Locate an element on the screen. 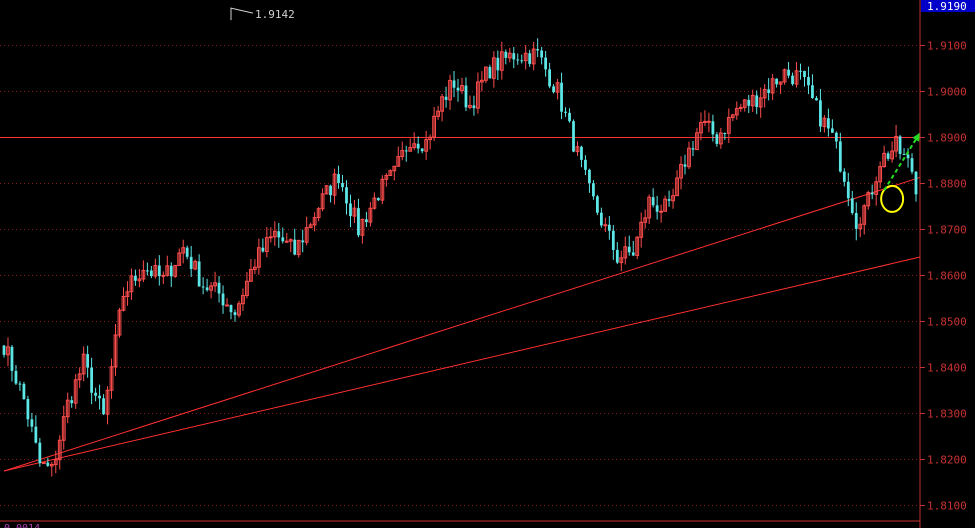 This screenshot has width=975, height=528. y-tick-label: 1.8500 is located at coordinates (947, 322).